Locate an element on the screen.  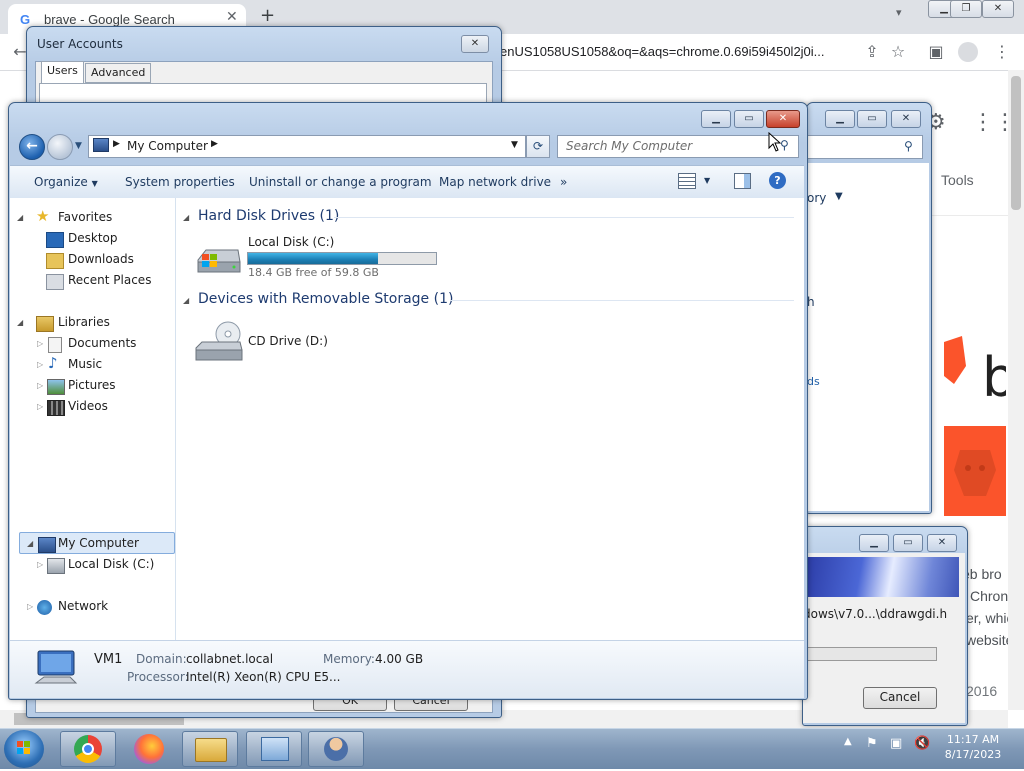
nav-desktop: Desktop is located at coordinates (93, 238).